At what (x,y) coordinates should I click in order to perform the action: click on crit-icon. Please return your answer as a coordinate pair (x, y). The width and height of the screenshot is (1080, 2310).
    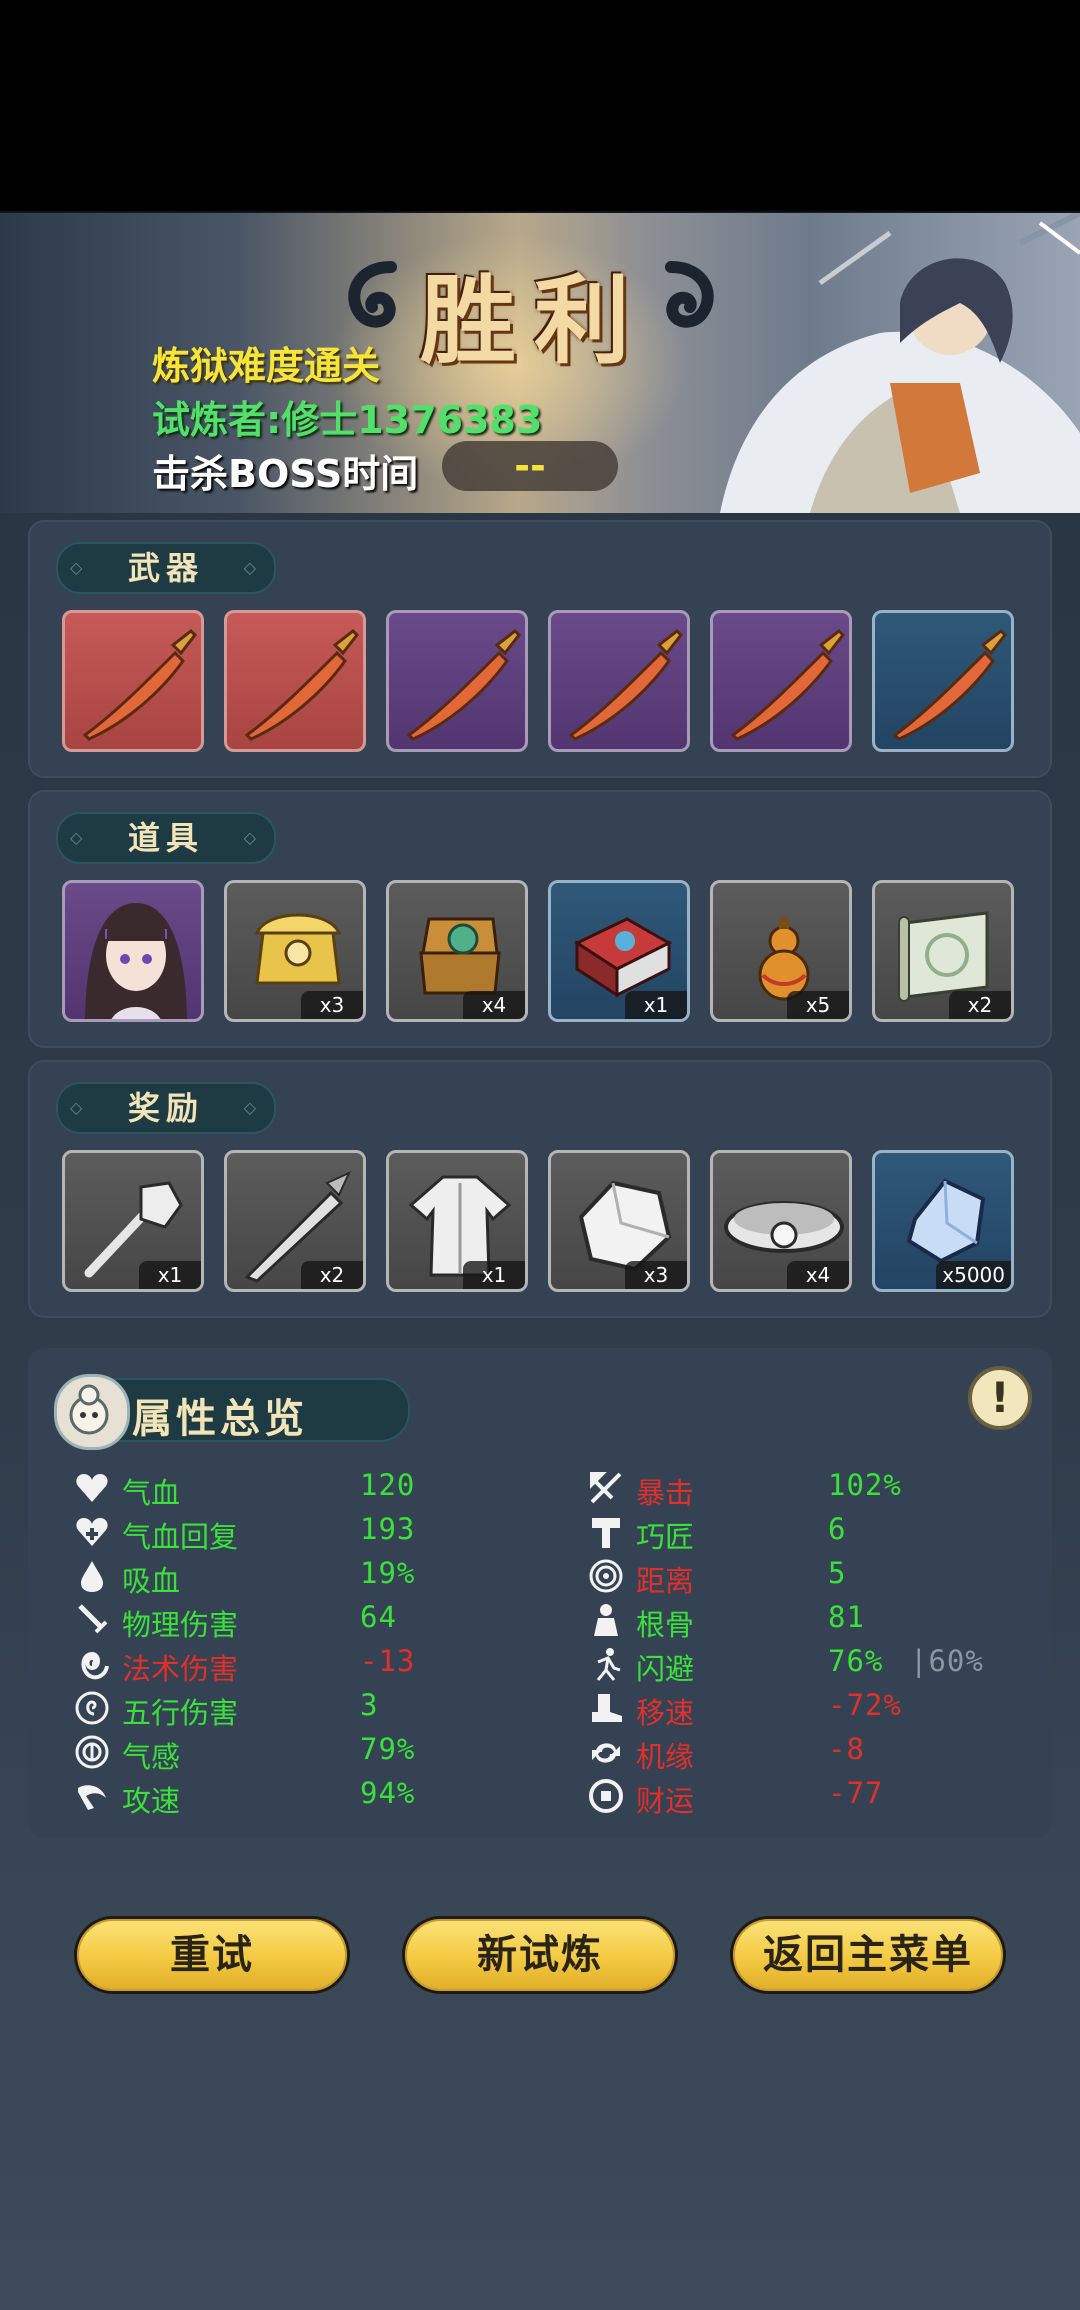
    Looking at the image, I should click on (606, 1488).